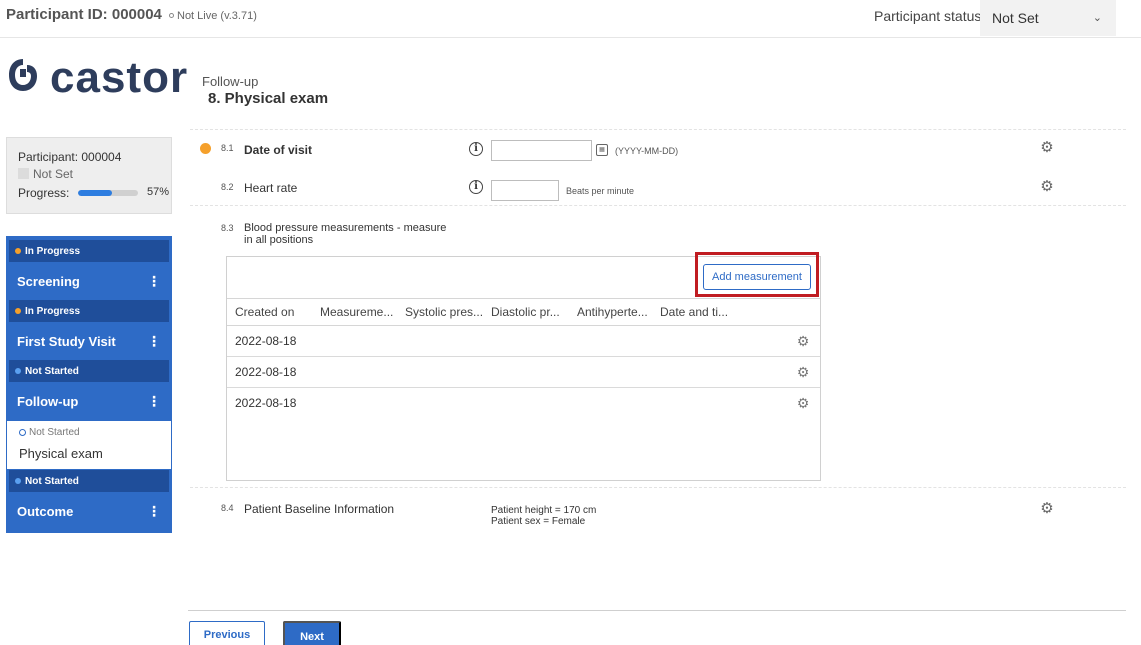 The height and width of the screenshot is (645, 1141). Describe the element at coordinates (757, 274) in the screenshot. I see `highlight-box` at that location.